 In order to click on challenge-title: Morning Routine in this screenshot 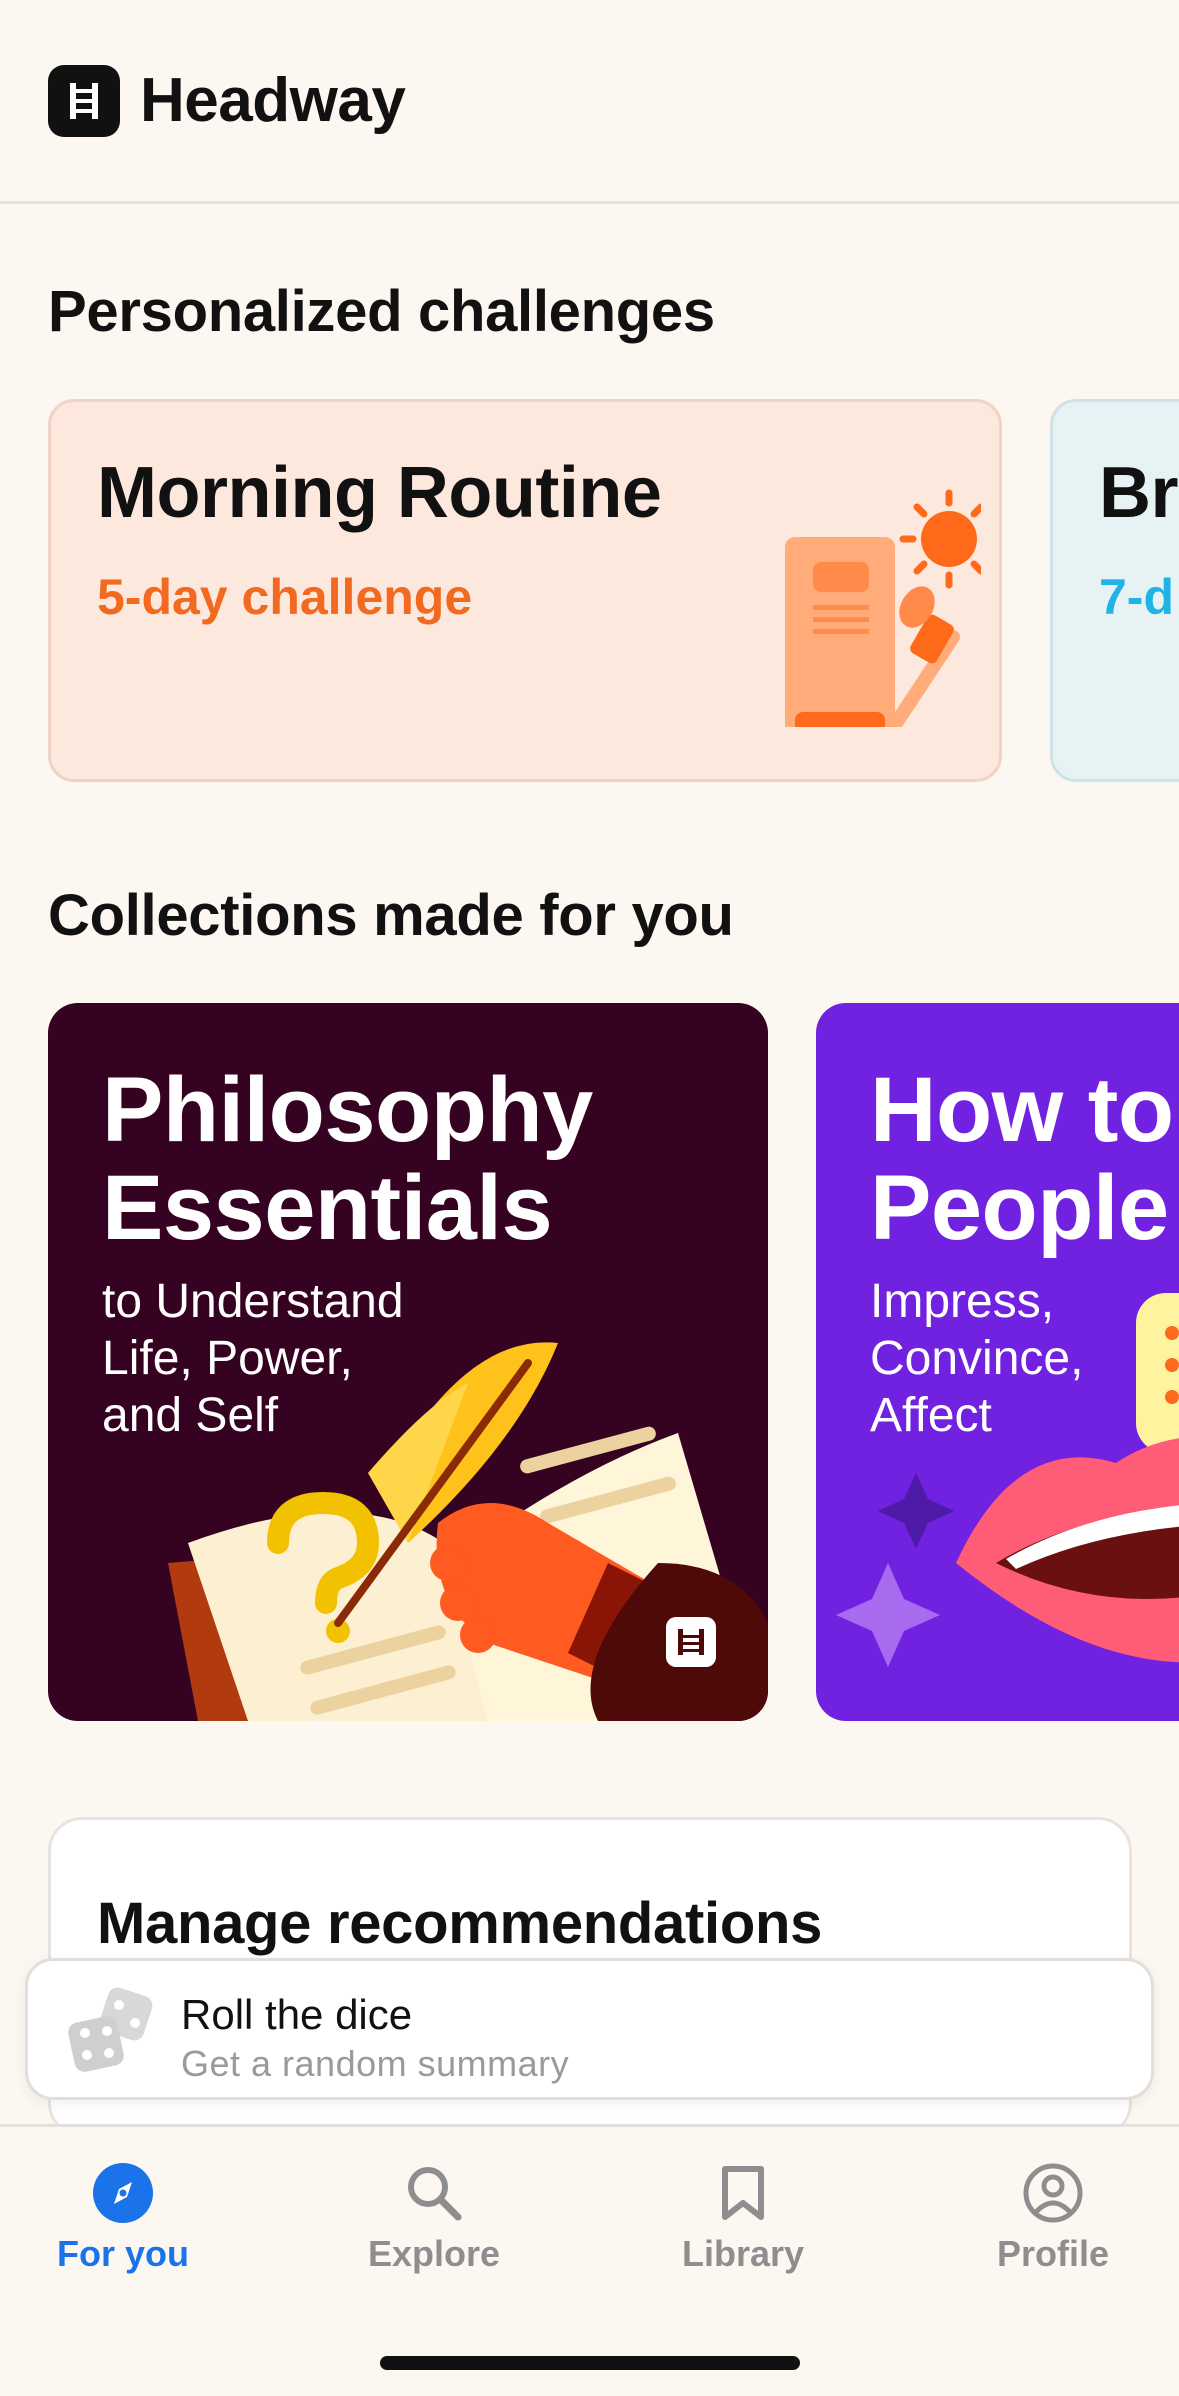, I will do `click(379, 493)`.